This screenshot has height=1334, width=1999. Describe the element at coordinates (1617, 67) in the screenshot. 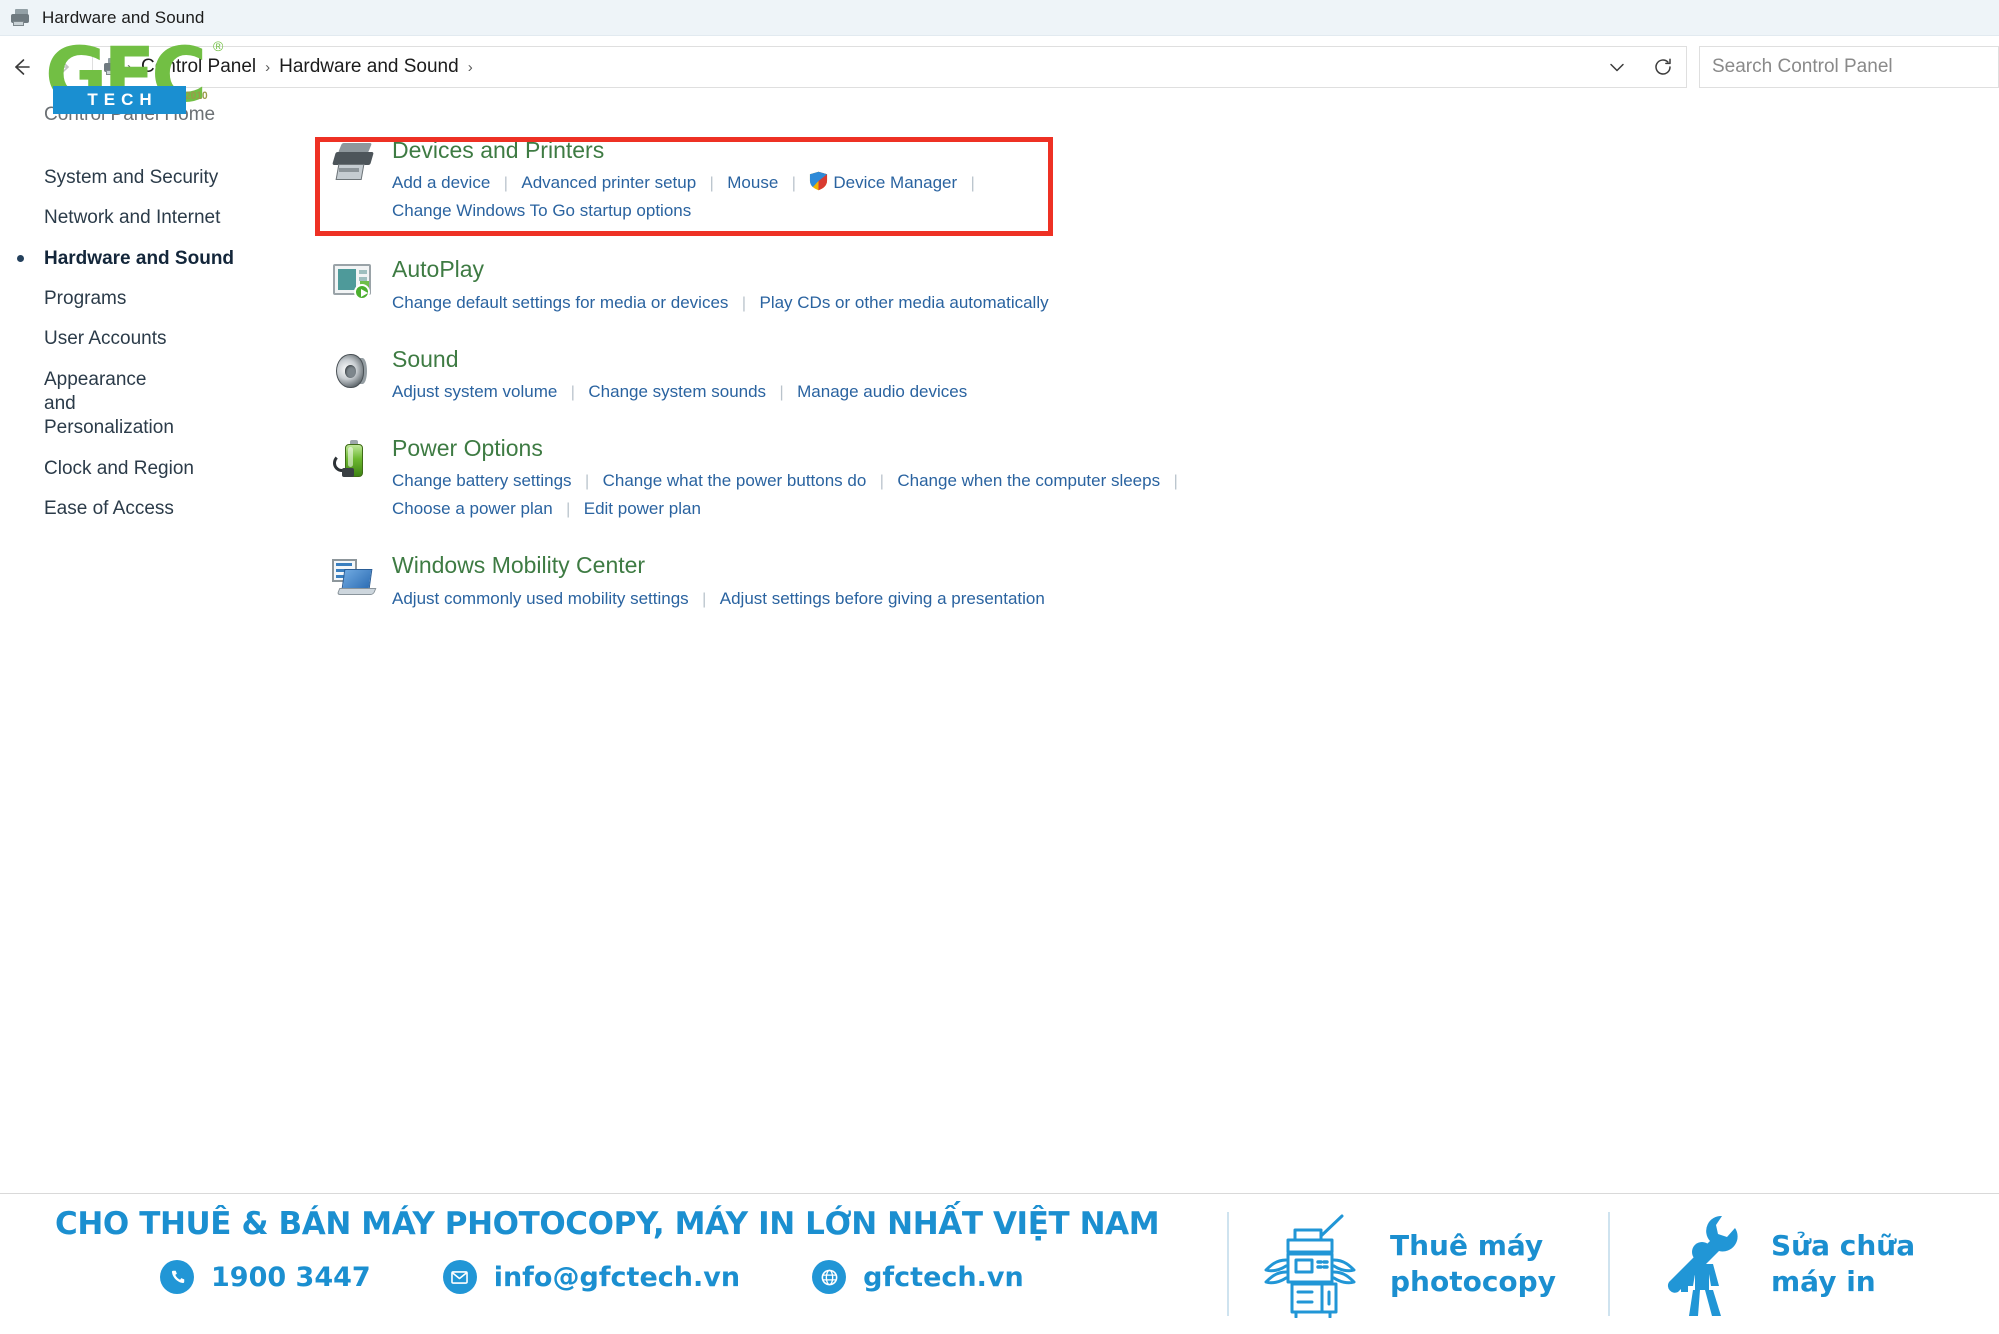

I see `chevron-down-icon` at that location.